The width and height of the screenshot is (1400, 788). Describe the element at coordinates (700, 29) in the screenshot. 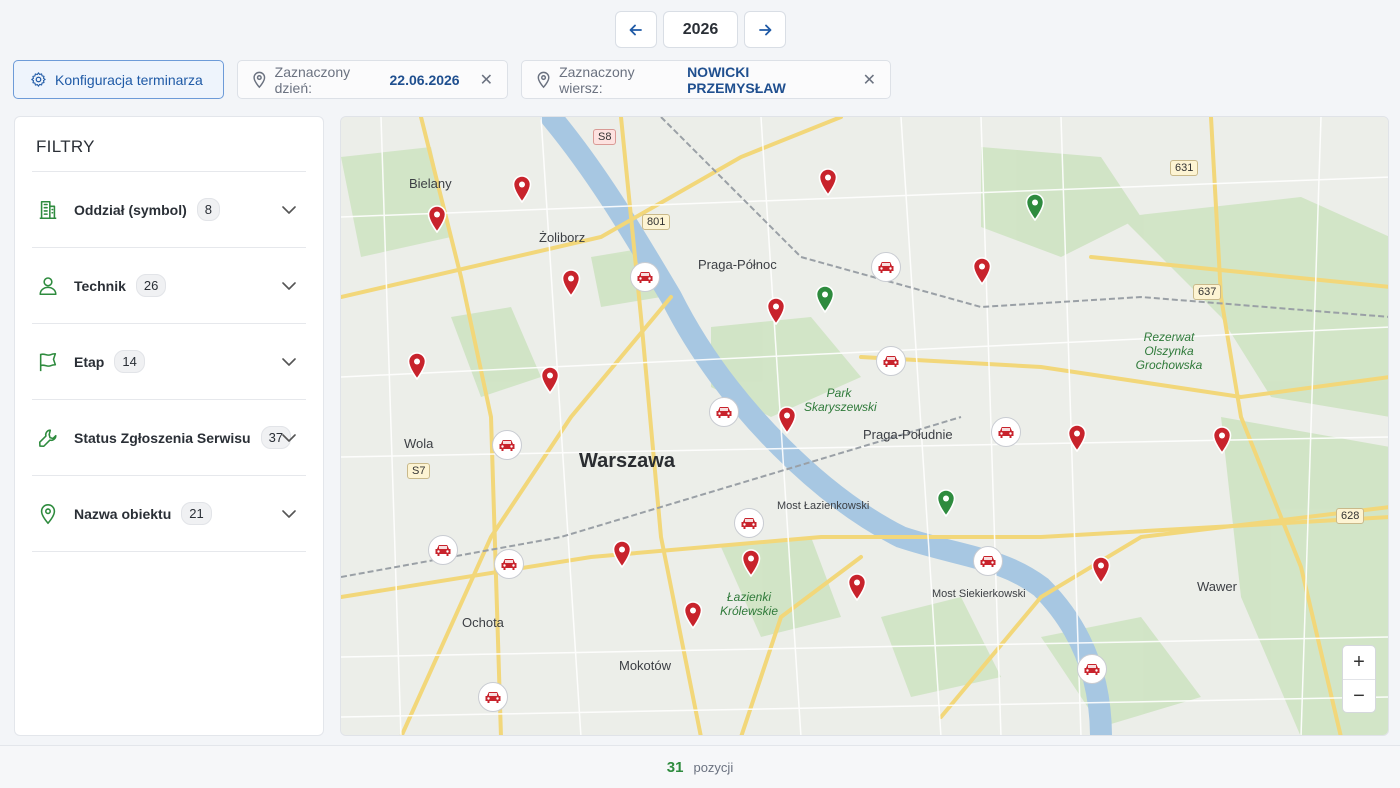

I see `year-navigation: 2026` at that location.